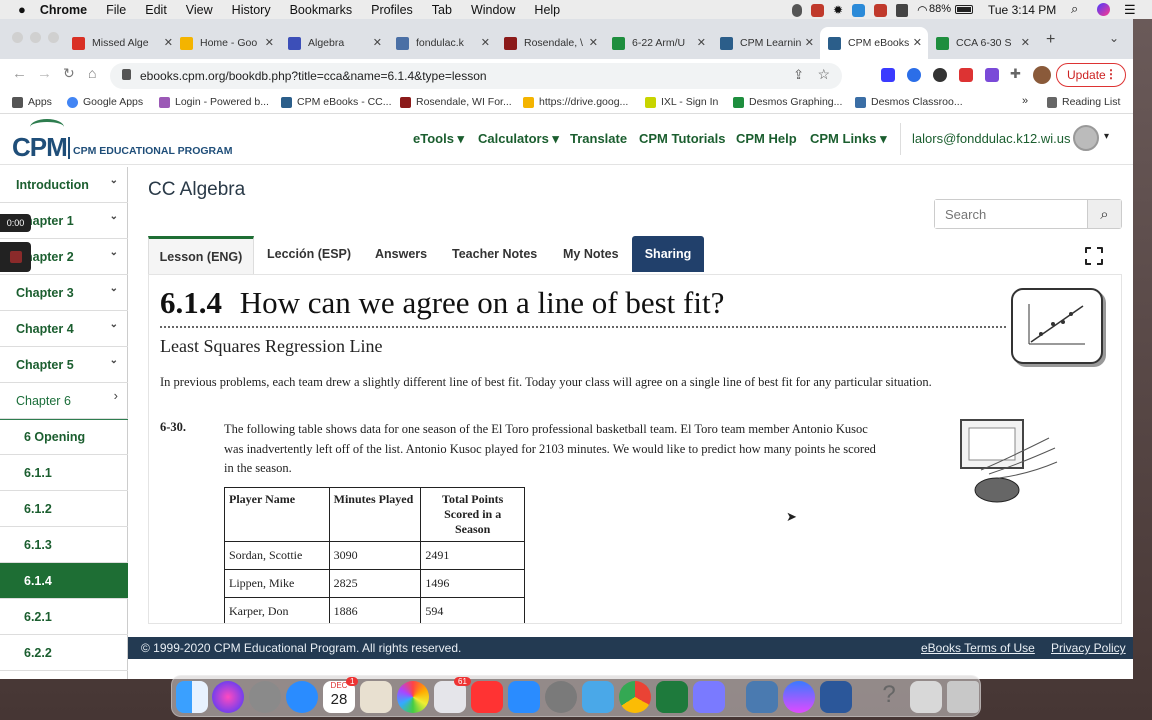 The image size is (1152, 720). What do you see at coordinates (1050, 40) in the screenshot?
I see `new-tab-button: +` at bounding box center [1050, 40].